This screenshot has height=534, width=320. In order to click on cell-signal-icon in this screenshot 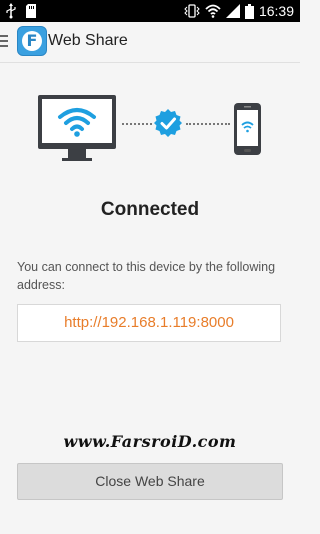, I will do `click(232, 11)`.